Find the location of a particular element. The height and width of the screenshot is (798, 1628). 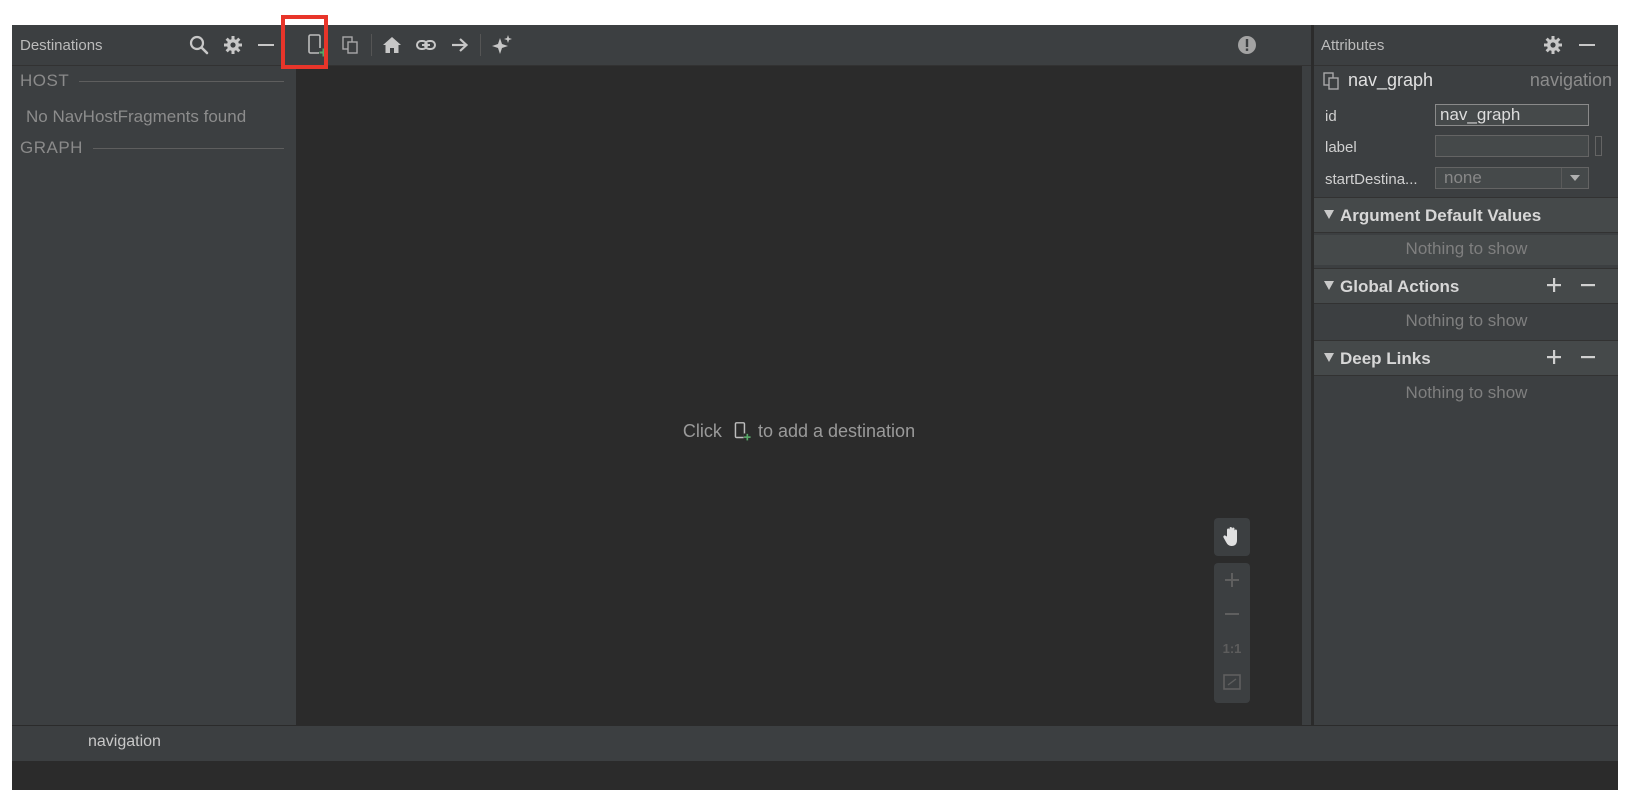

start-destination-value: none is located at coordinates (1463, 177).